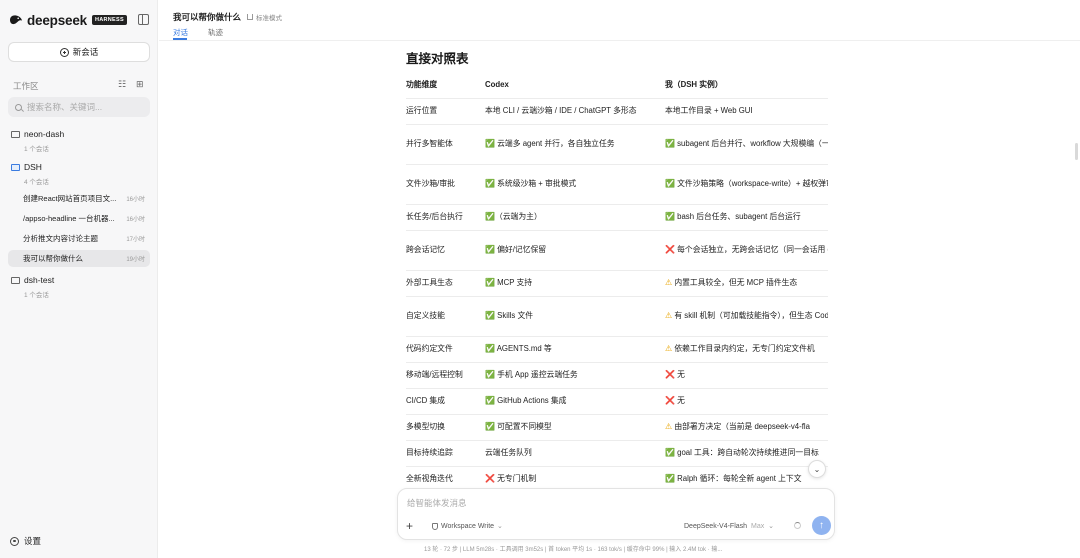 The width and height of the screenshot is (1080, 558). What do you see at coordinates (33, 541) in the screenshot?
I see `settings-label: 设置` at bounding box center [33, 541].